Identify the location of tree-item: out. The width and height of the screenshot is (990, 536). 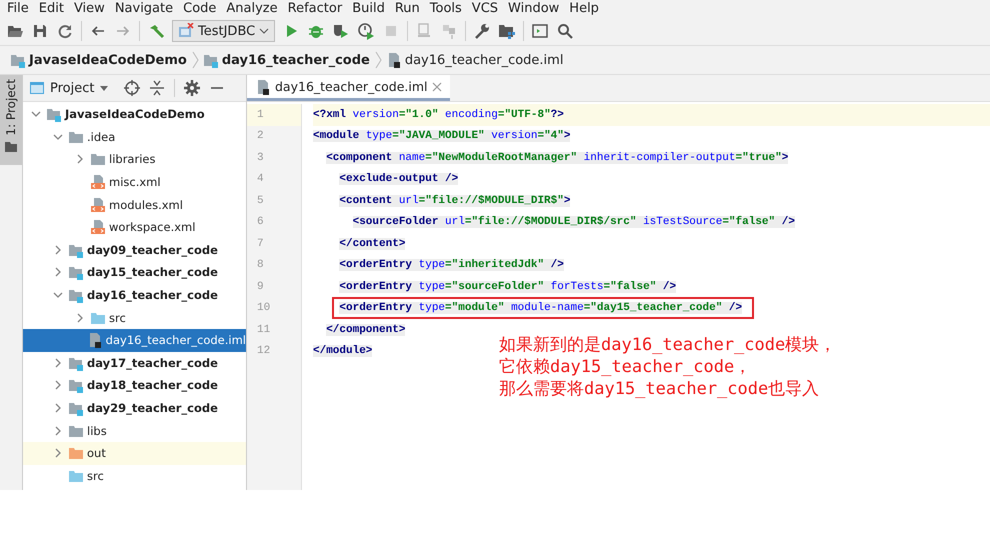
(134, 453).